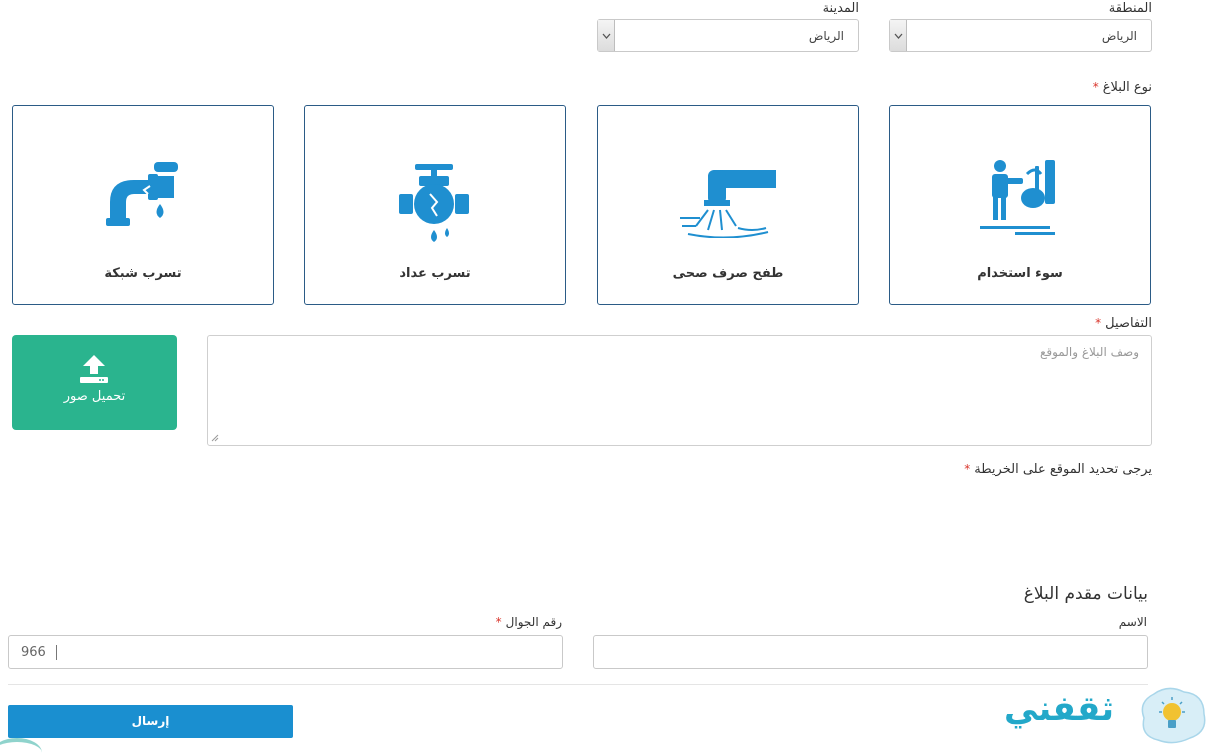 Image resolution: width=1222 pixels, height=755 pixels. What do you see at coordinates (285, 652) in the screenshot?
I see `phone-input: 966` at bounding box center [285, 652].